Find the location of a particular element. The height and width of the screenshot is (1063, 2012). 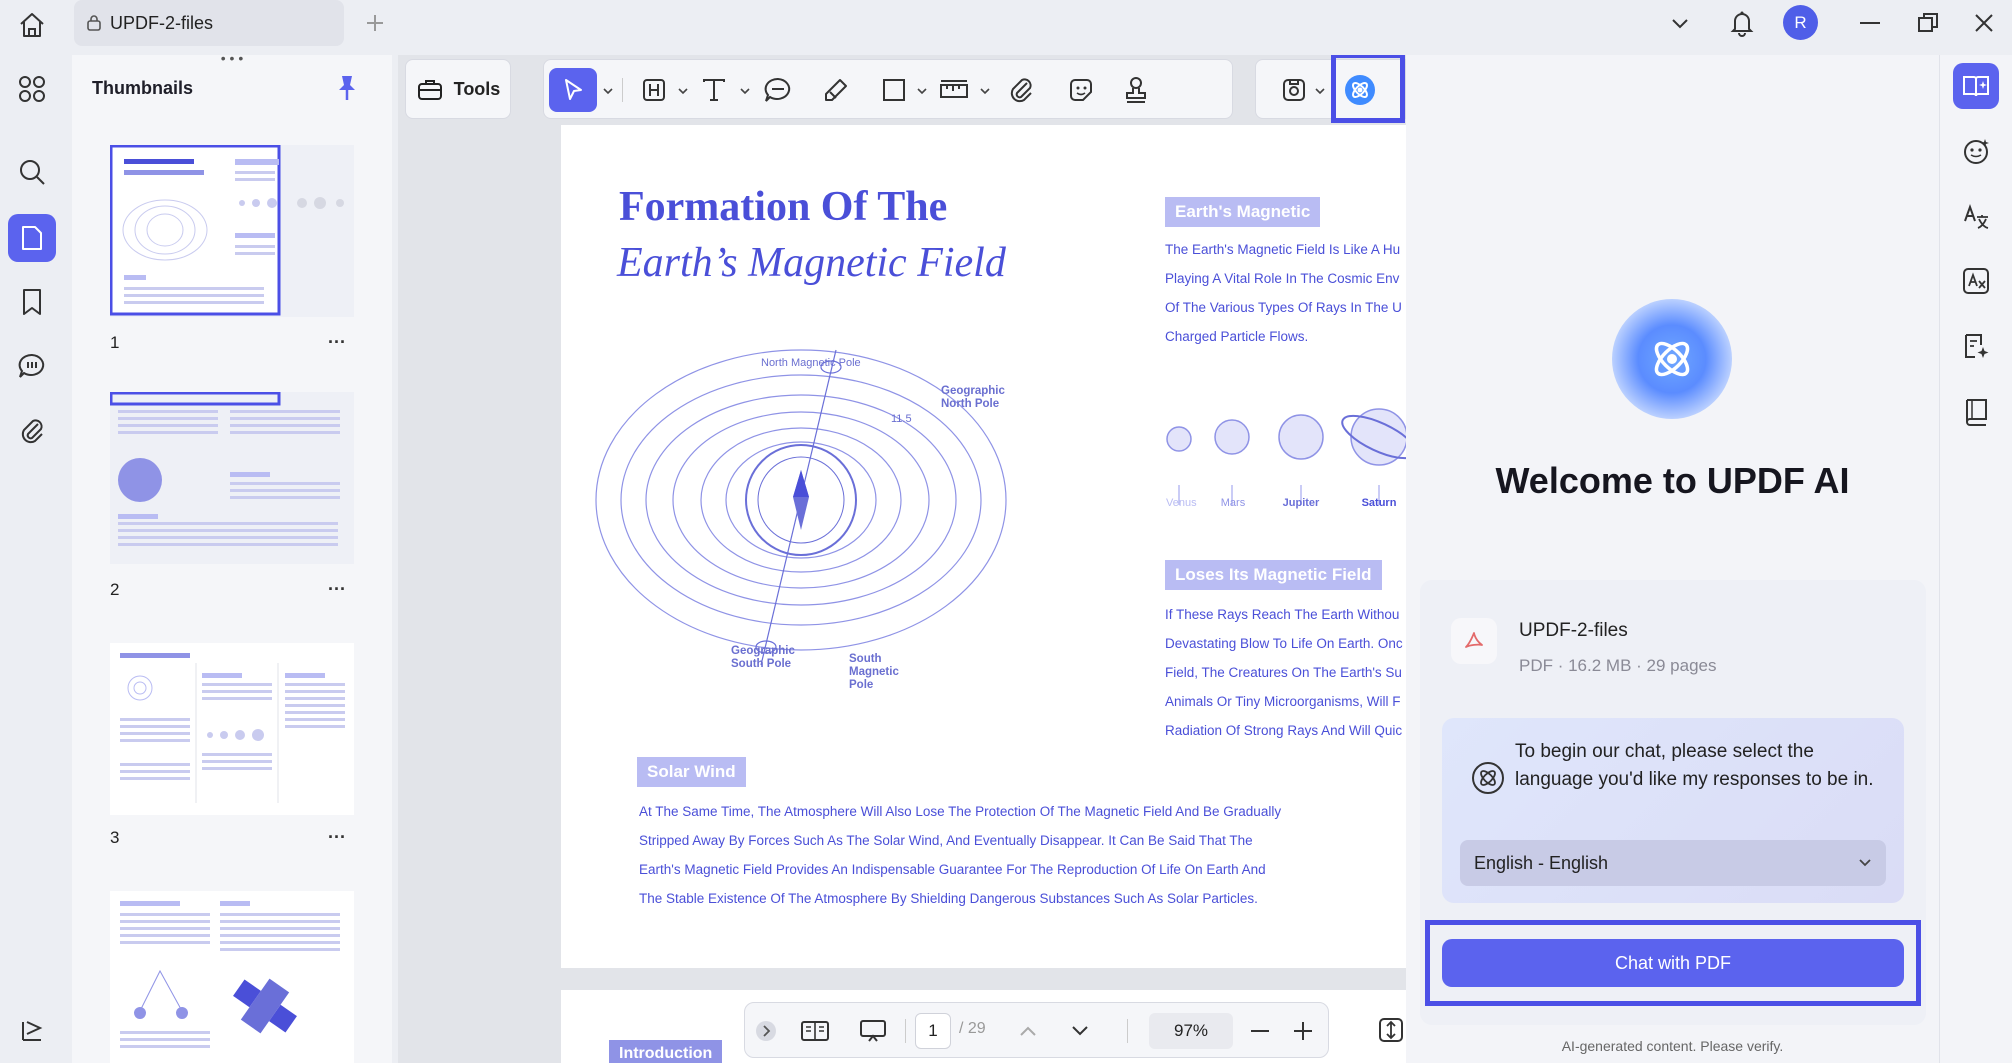

bookmarks-button is located at coordinates (32, 302).